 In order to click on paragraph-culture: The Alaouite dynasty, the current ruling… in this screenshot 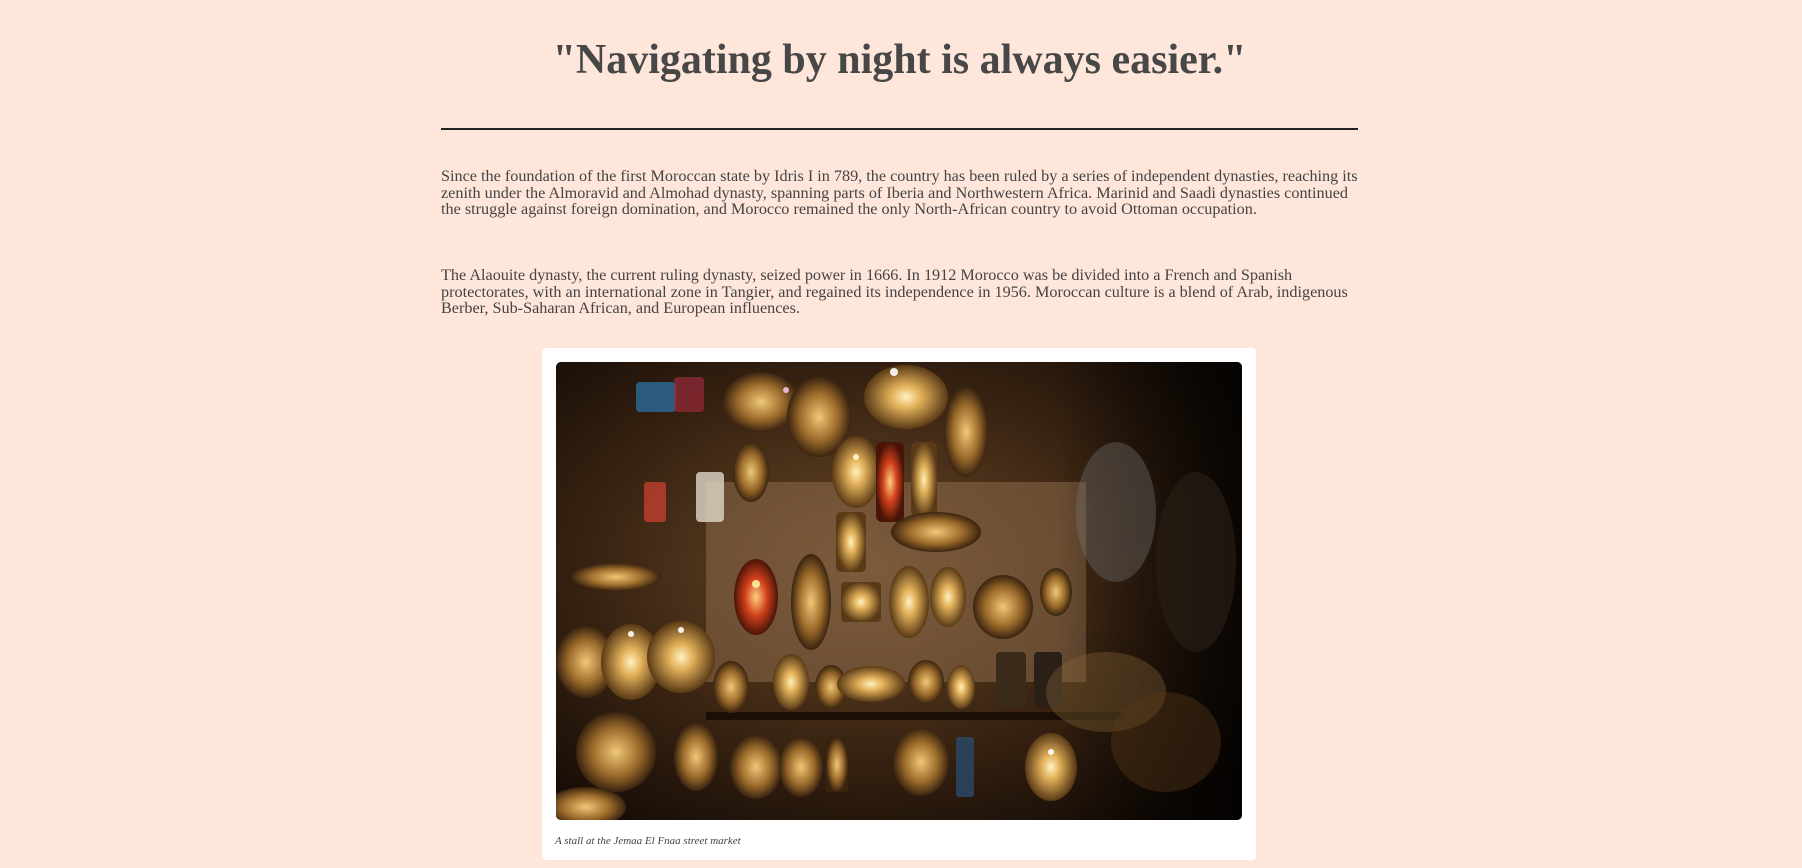, I will do `click(894, 292)`.